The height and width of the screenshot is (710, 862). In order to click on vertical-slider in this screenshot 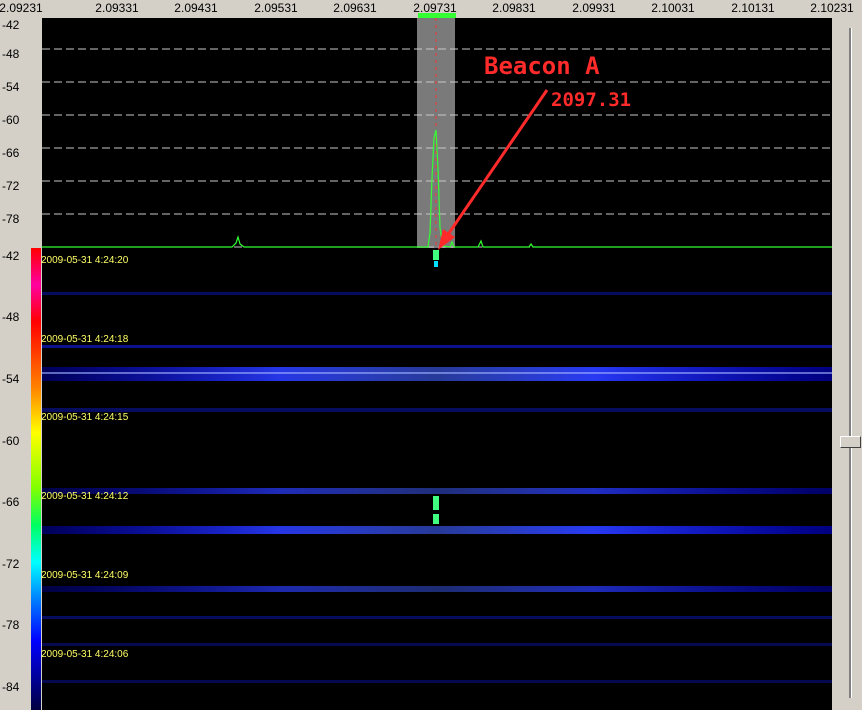, I will do `click(849, 364)`.